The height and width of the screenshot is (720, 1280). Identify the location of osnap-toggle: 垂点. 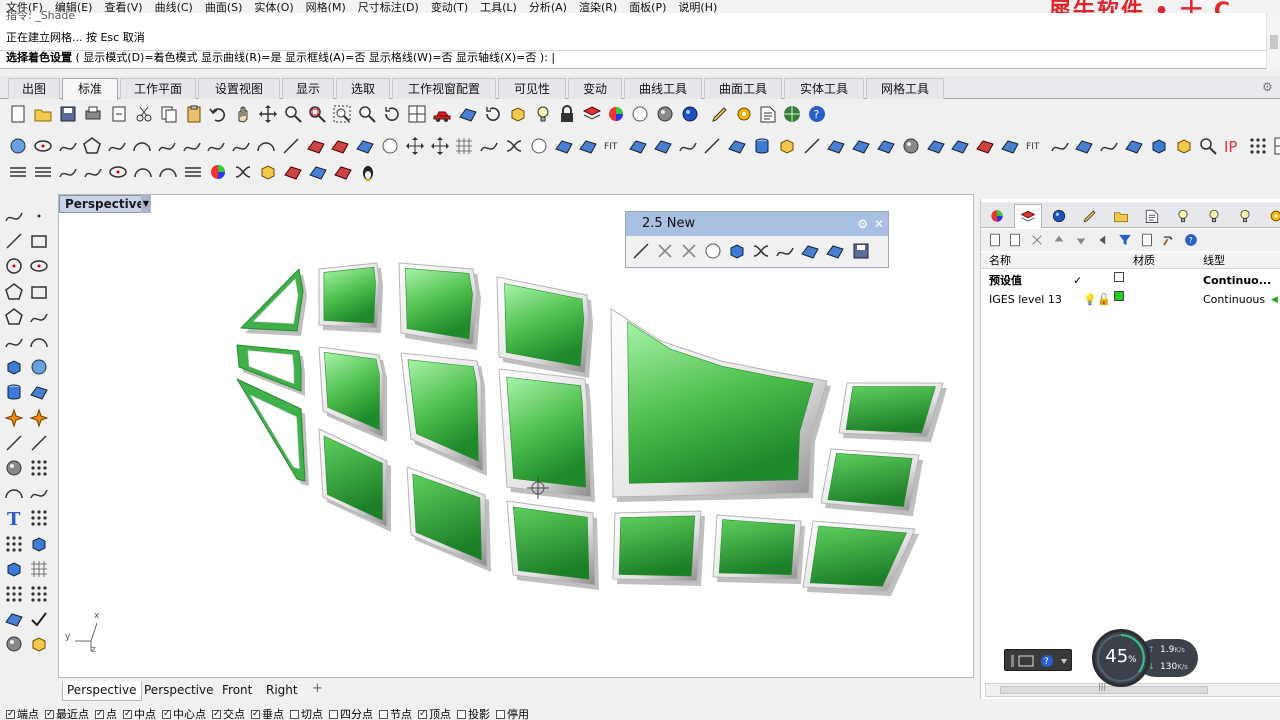
(267, 714).